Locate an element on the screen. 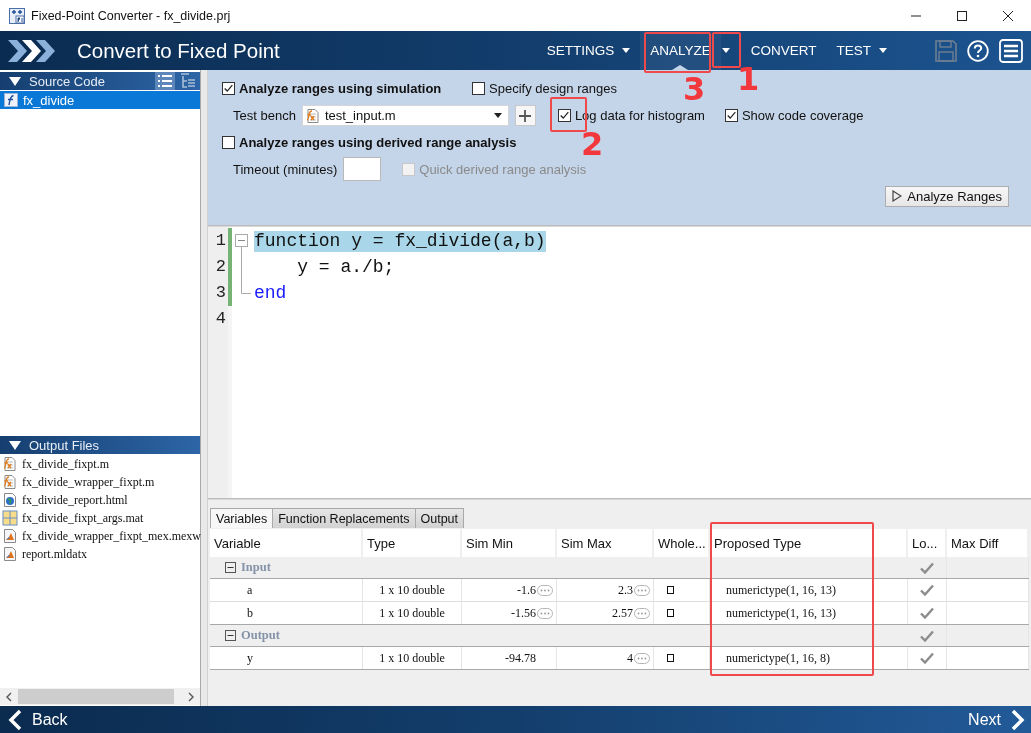 This screenshot has height=733, width=1031. table-cell: numerictype(1, 16, 8) is located at coordinates (778, 658).